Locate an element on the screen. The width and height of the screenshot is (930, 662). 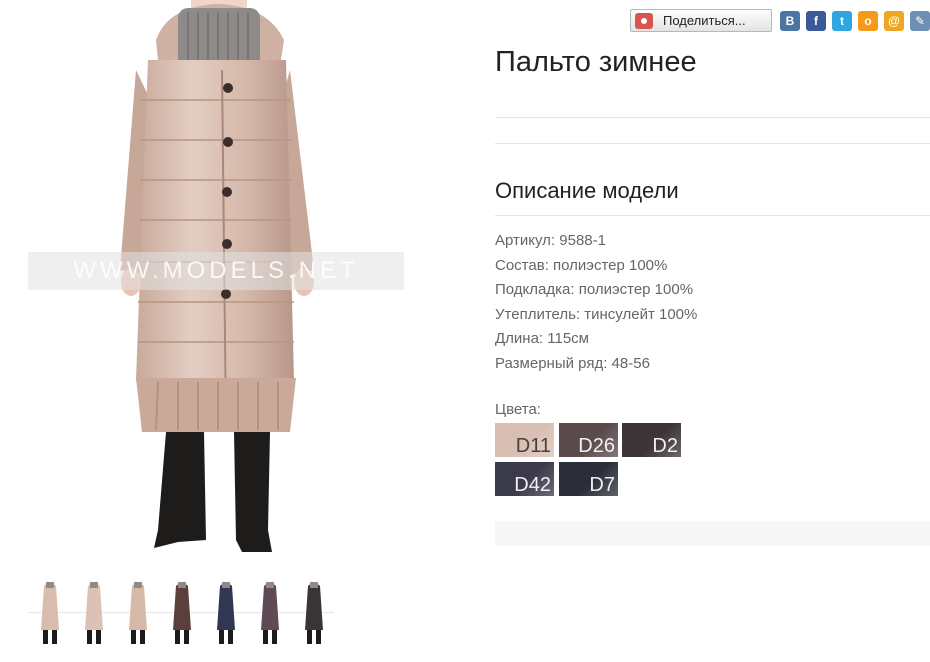
thumbnail-coat-brown is located at coordinates (182, 614).